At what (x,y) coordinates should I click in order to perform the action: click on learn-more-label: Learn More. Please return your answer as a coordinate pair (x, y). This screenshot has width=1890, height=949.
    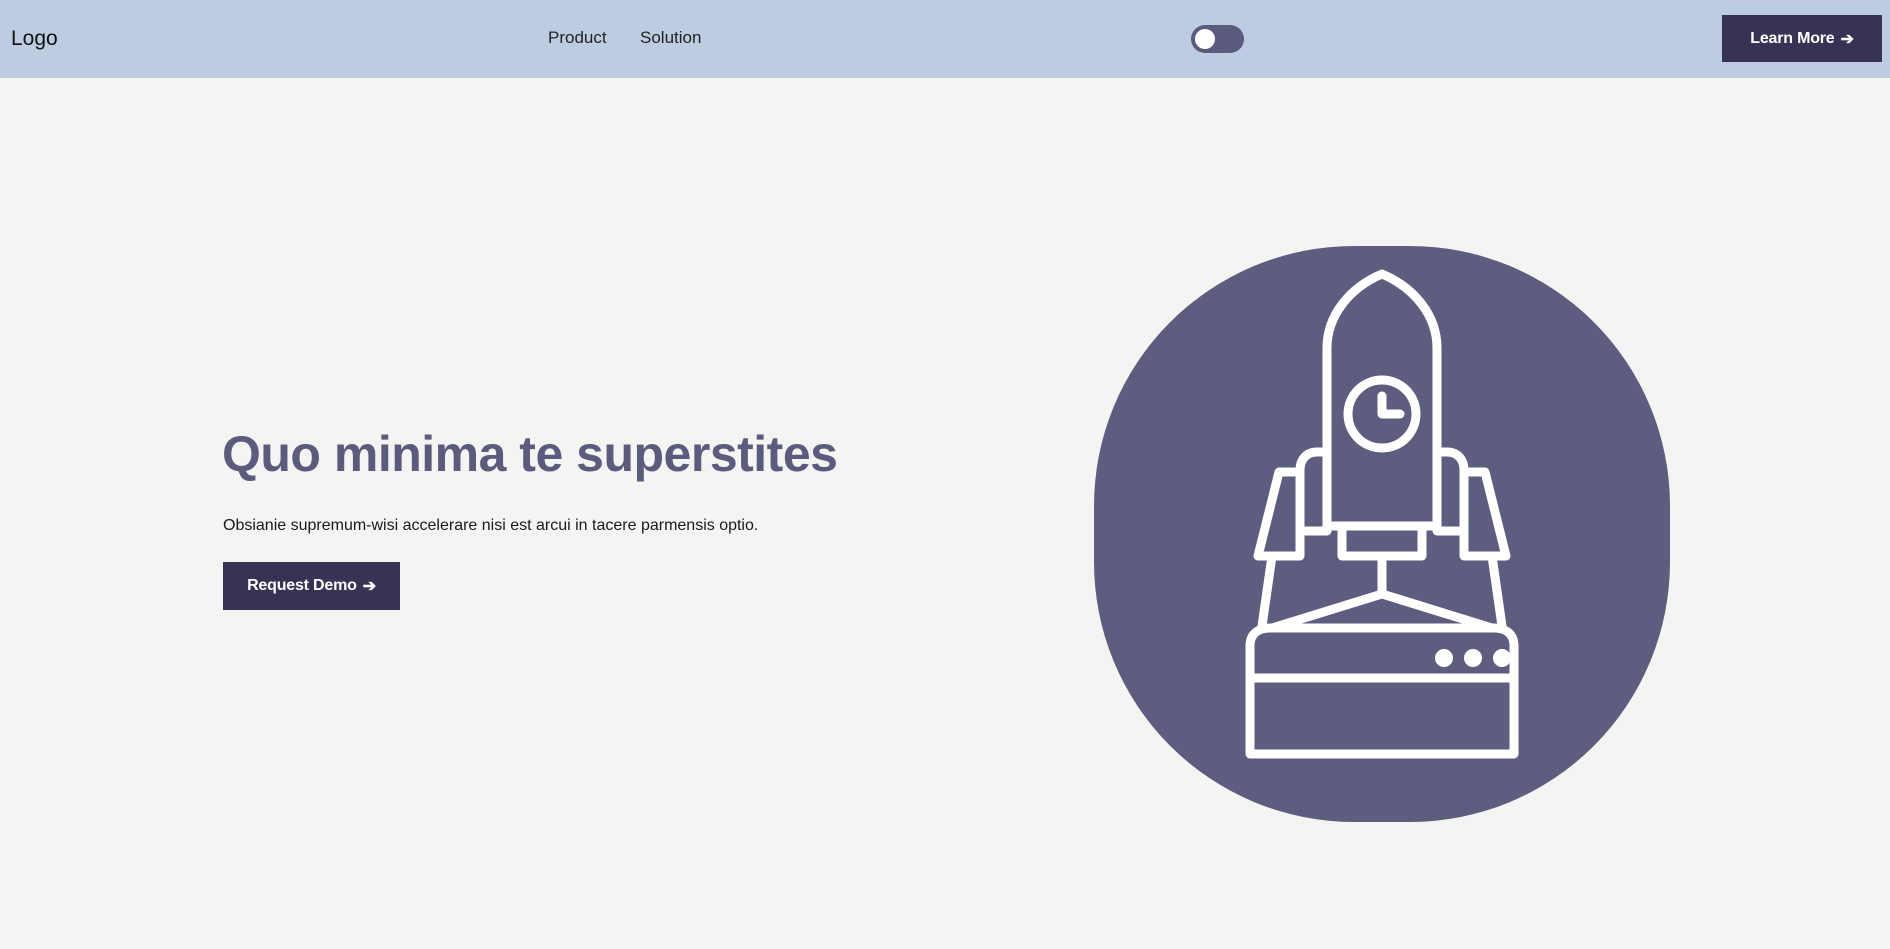
    Looking at the image, I should click on (1792, 38).